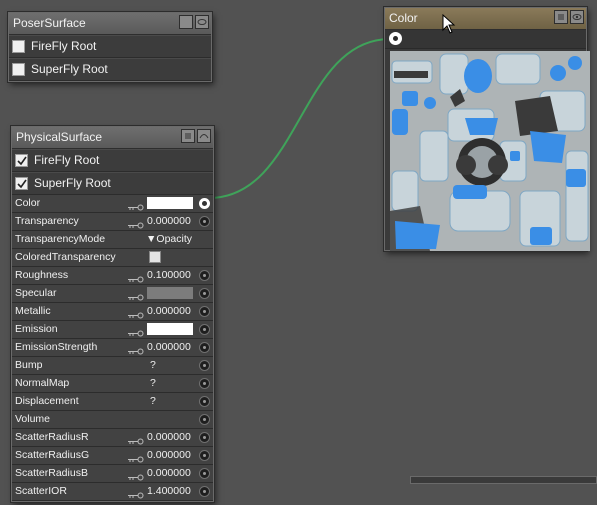 The image size is (597, 505). What do you see at coordinates (49, 23) in the screenshot?
I see `node-title: PoserSurface` at bounding box center [49, 23].